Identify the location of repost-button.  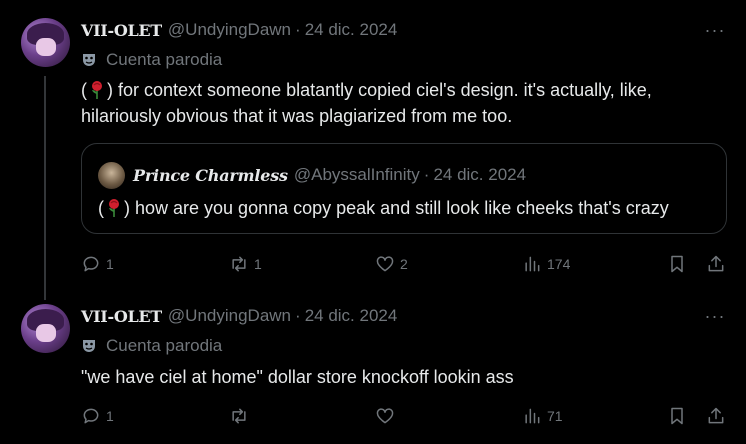
(241, 416).